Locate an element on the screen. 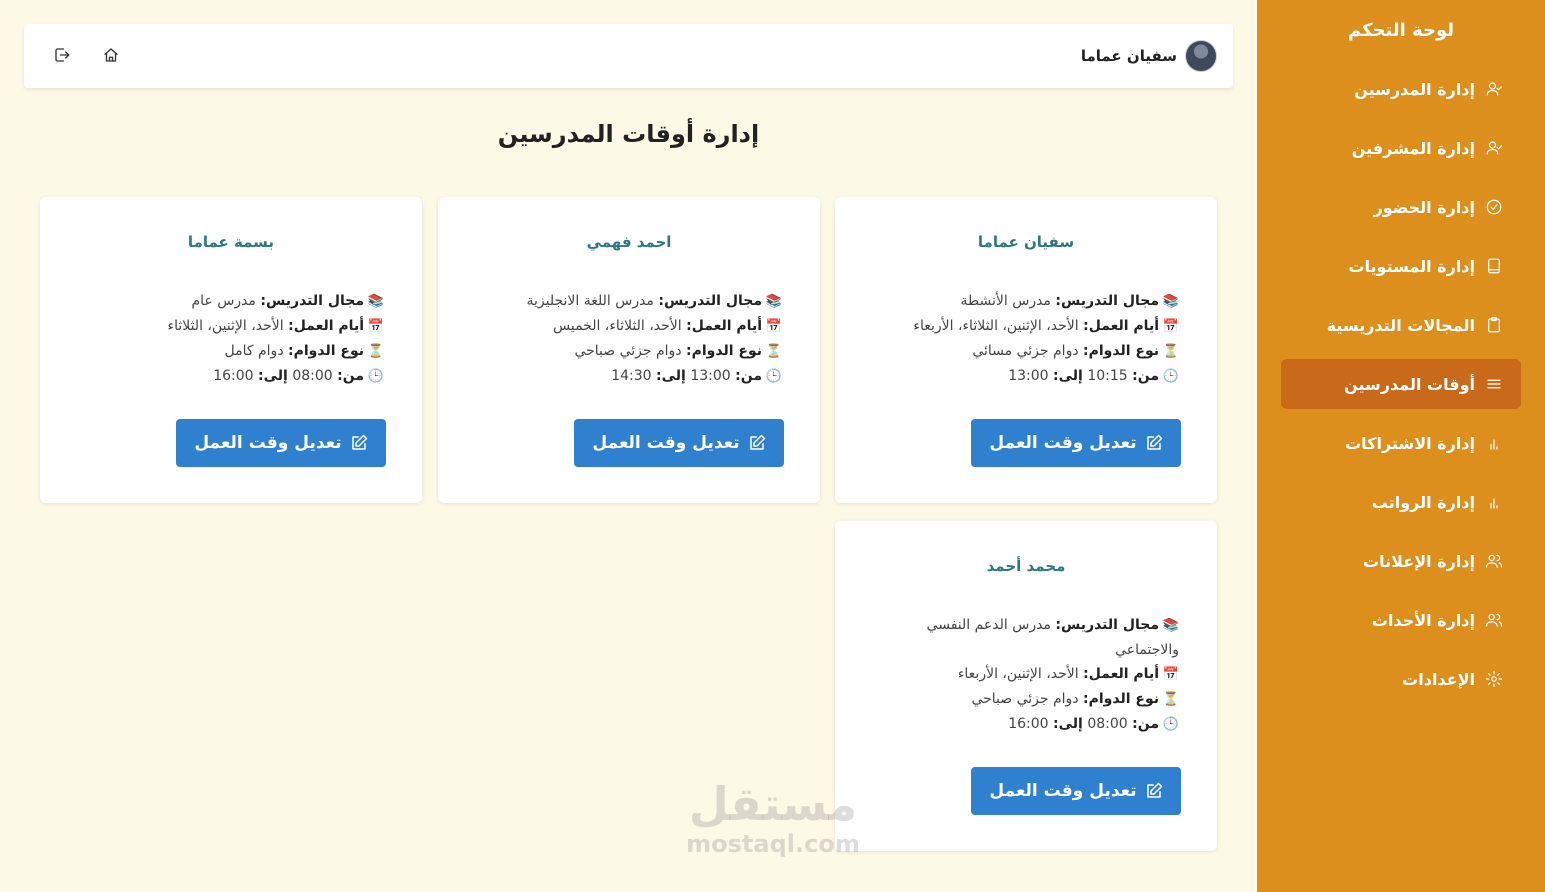  time-row: 🕒من: 10:15 إلى: 13:00 is located at coordinates (1026, 376).